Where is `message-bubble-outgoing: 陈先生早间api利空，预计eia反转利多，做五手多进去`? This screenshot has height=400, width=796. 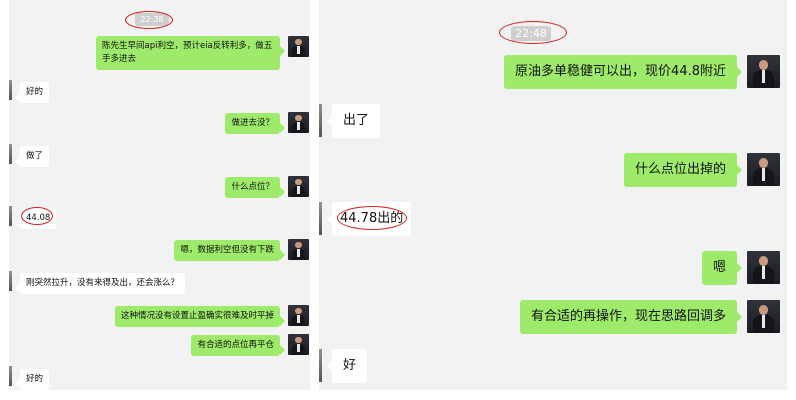
message-bubble-outgoing: 陈先生早间api利空，预计eia反转利多，做五手多进去 is located at coordinates (190, 53).